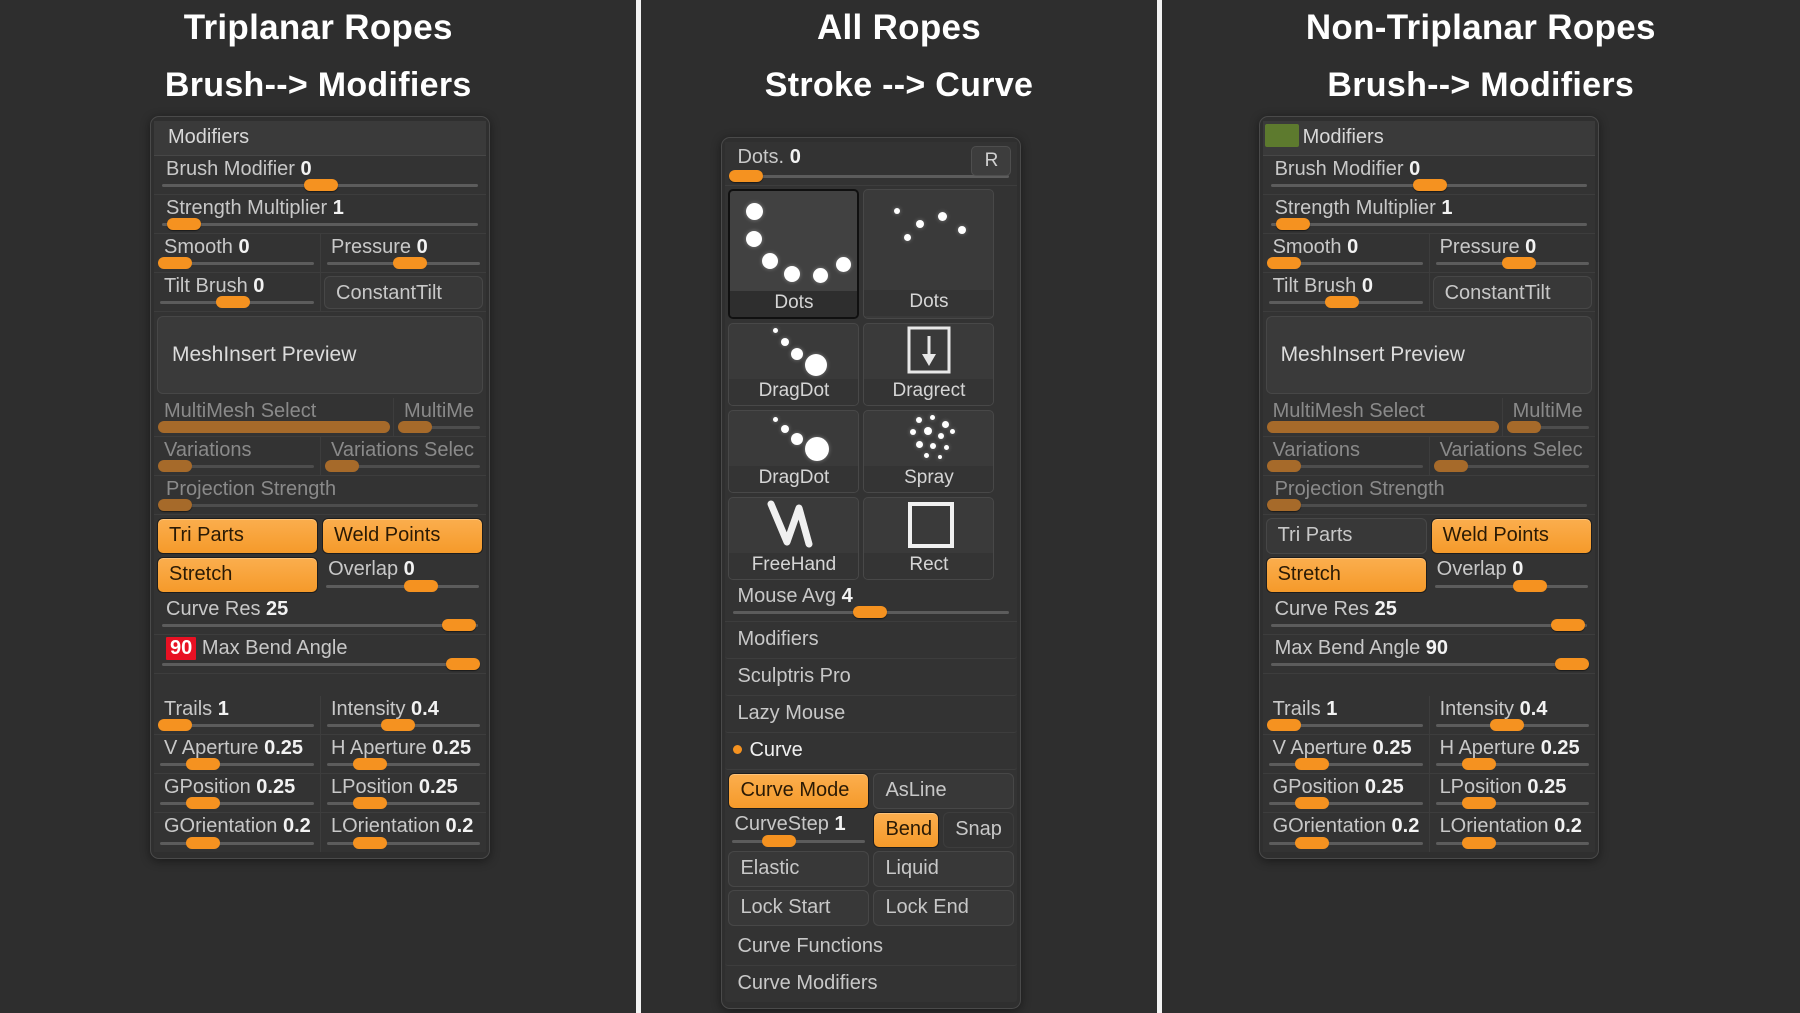 Image resolution: width=1800 pixels, height=1013 pixels. What do you see at coordinates (906, 830) in the screenshot?
I see `bend-button: Bend` at bounding box center [906, 830].